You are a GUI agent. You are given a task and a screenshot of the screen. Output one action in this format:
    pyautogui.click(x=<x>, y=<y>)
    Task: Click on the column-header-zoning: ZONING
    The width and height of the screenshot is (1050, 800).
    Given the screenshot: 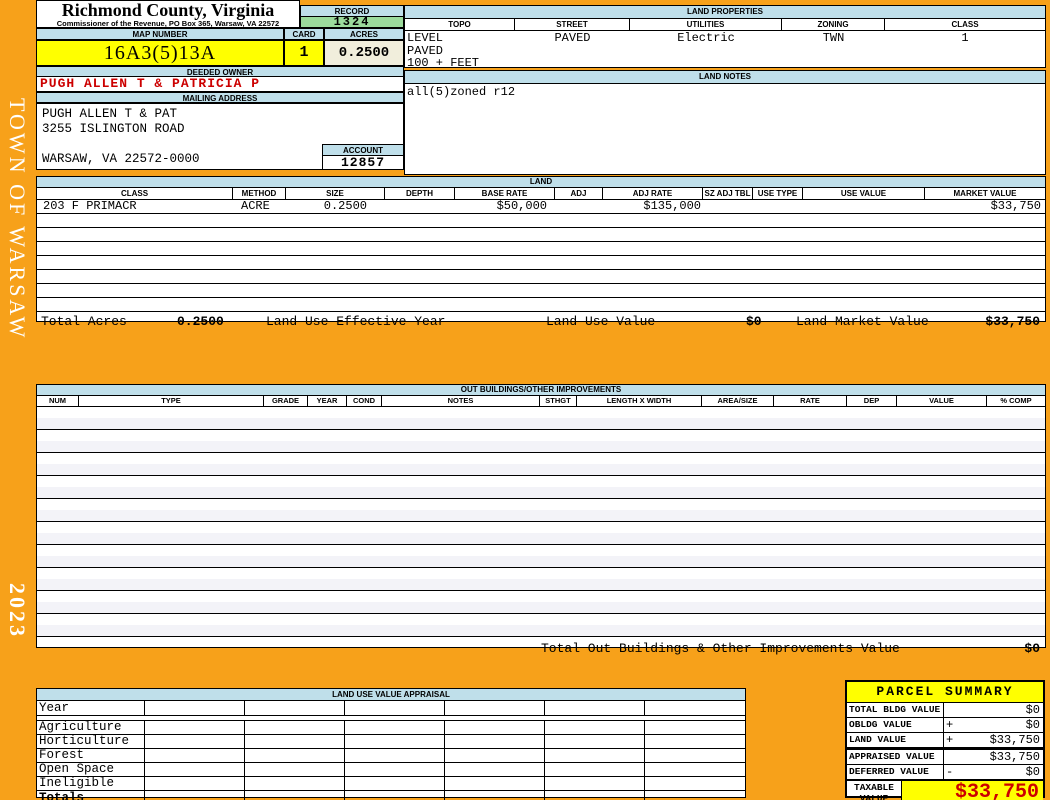 What is the action you would take?
    pyautogui.click(x=833, y=25)
    